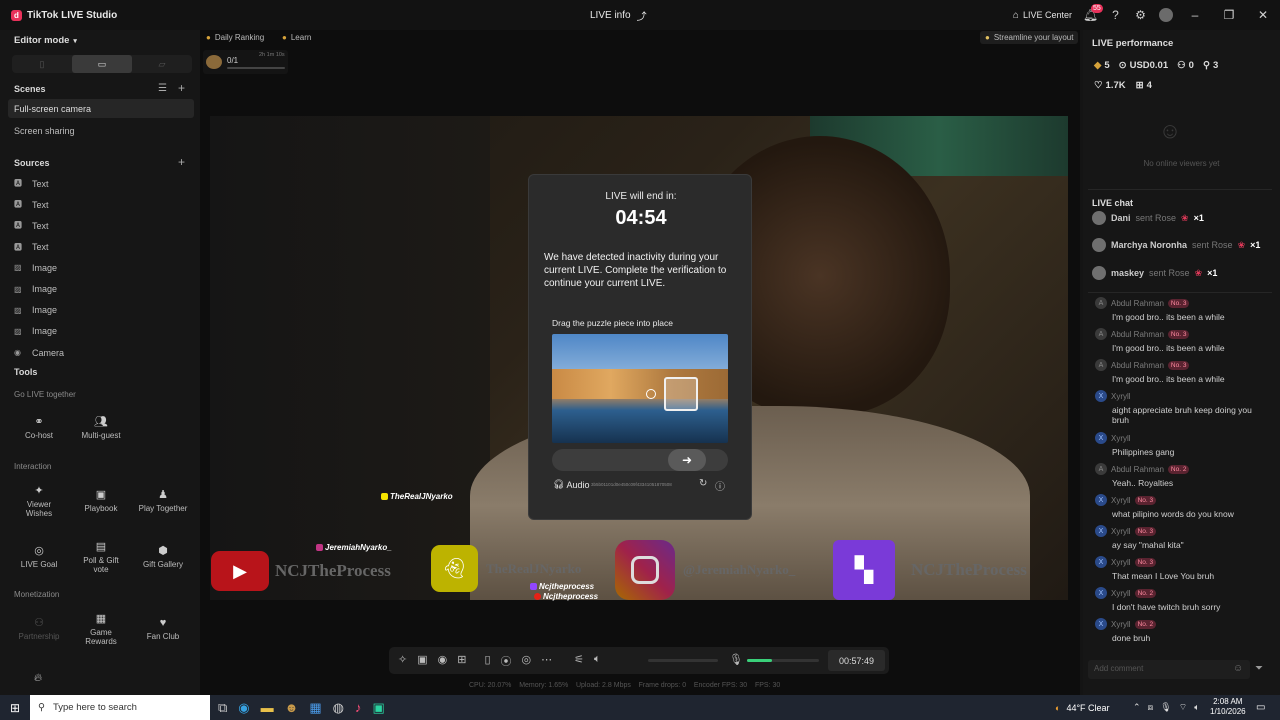 The width and height of the screenshot is (1280, 720). What do you see at coordinates (163, 502) in the screenshot?
I see `play-together-button: ♟ Play Together` at bounding box center [163, 502].